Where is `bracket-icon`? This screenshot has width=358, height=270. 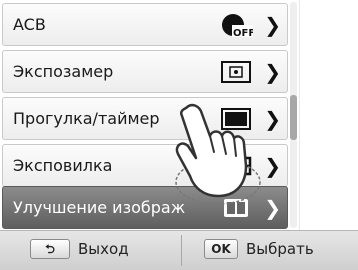 bracket-icon is located at coordinates (237, 166).